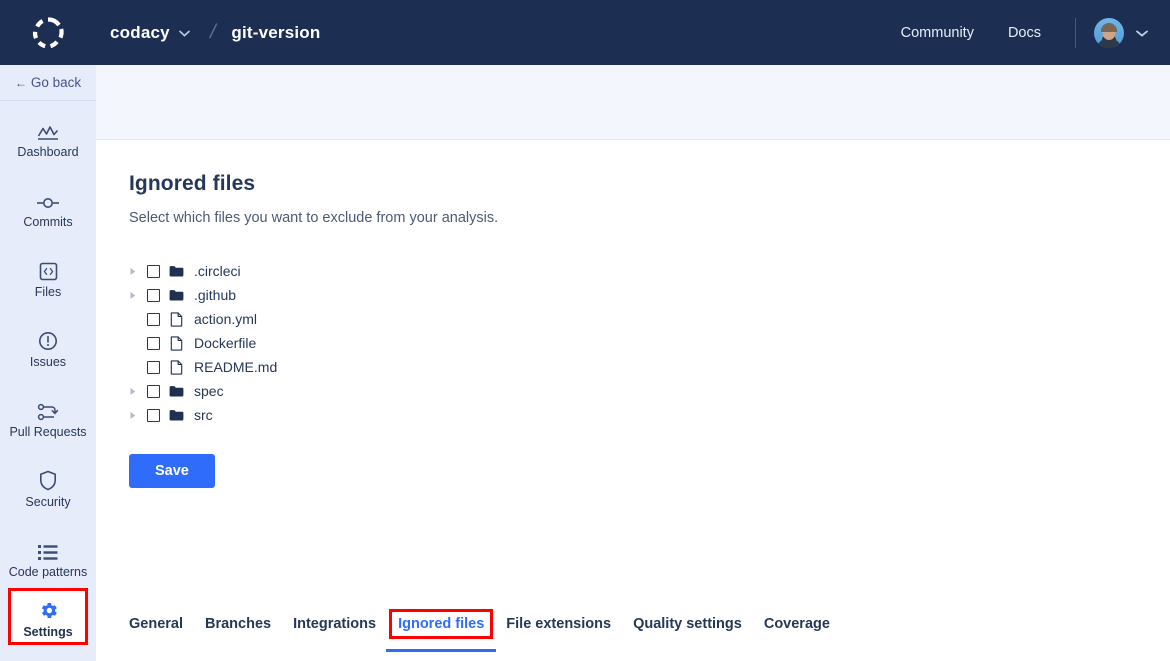  Describe the element at coordinates (48, 548) in the screenshot. I see `list-icon` at that location.